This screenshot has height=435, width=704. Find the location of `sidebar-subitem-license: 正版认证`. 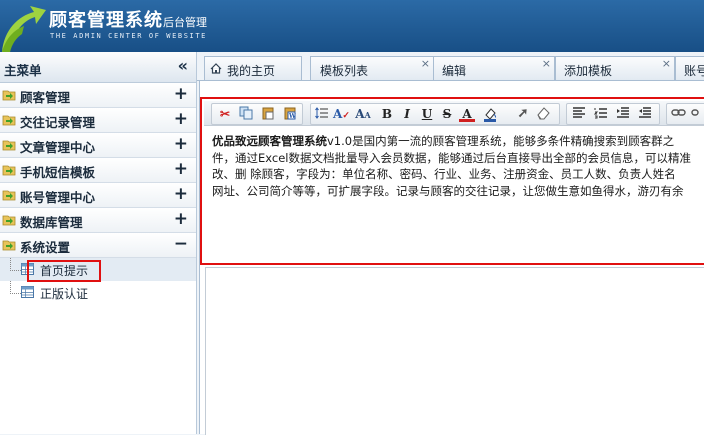

sidebar-subitem-license: 正版认证 is located at coordinates (98, 292).